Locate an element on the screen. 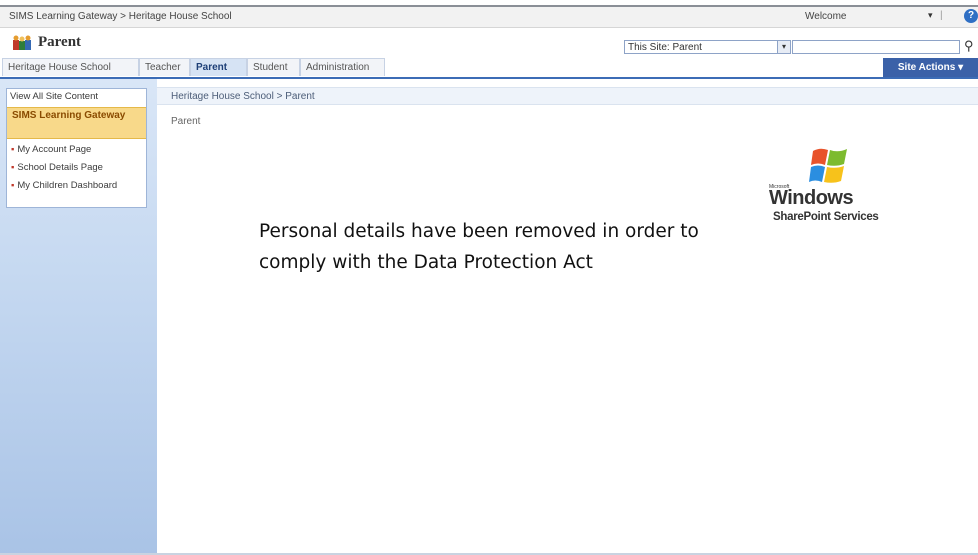 The height and width of the screenshot is (555, 978). windows-sharepoint-logo: Microsoft Windows SharePoint Services is located at coordinates (840, 187).